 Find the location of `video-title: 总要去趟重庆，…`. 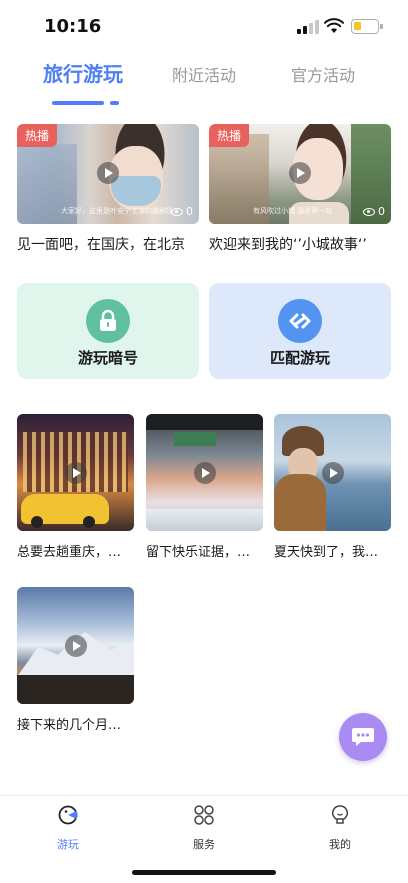

video-title: 总要去趟重庆，… is located at coordinates (75, 550).